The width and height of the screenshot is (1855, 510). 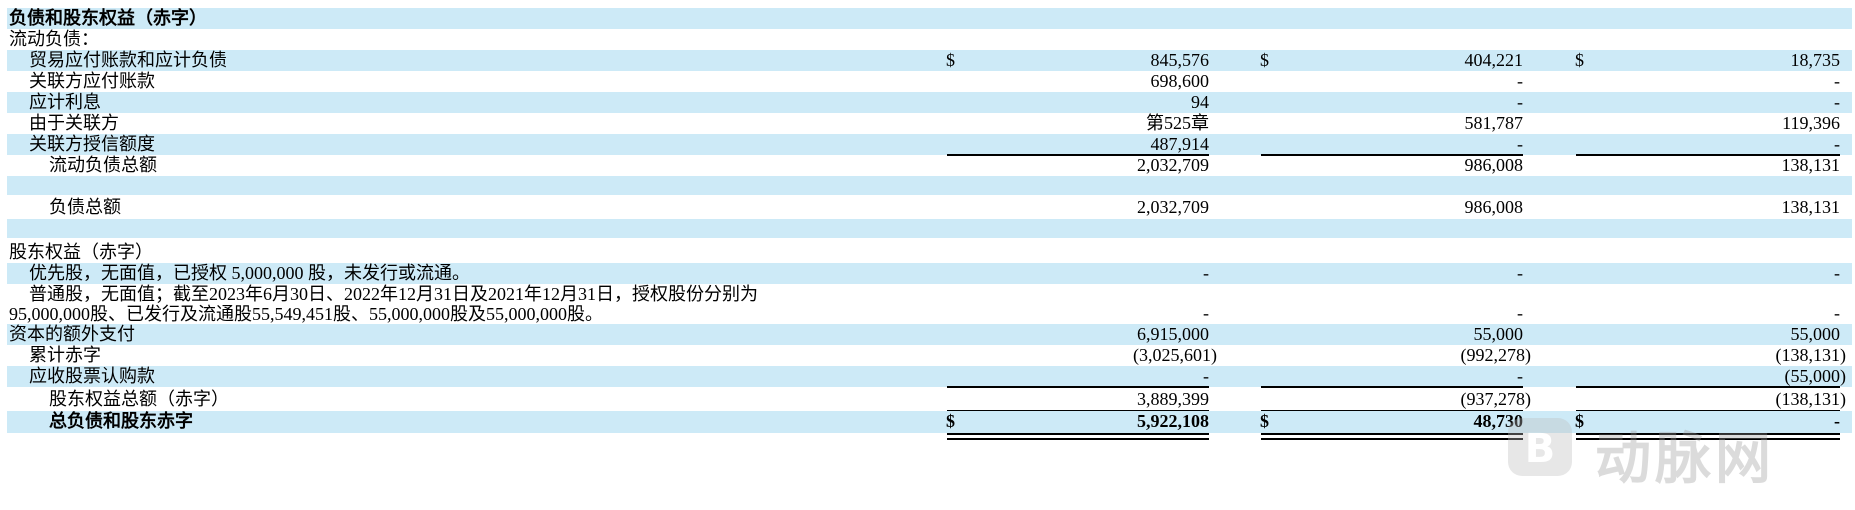 What do you see at coordinates (249, 273) in the screenshot?
I see `row-label: 优先股，无面值，已授权 5,000,000 股，未发行或流通。` at bounding box center [249, 273].